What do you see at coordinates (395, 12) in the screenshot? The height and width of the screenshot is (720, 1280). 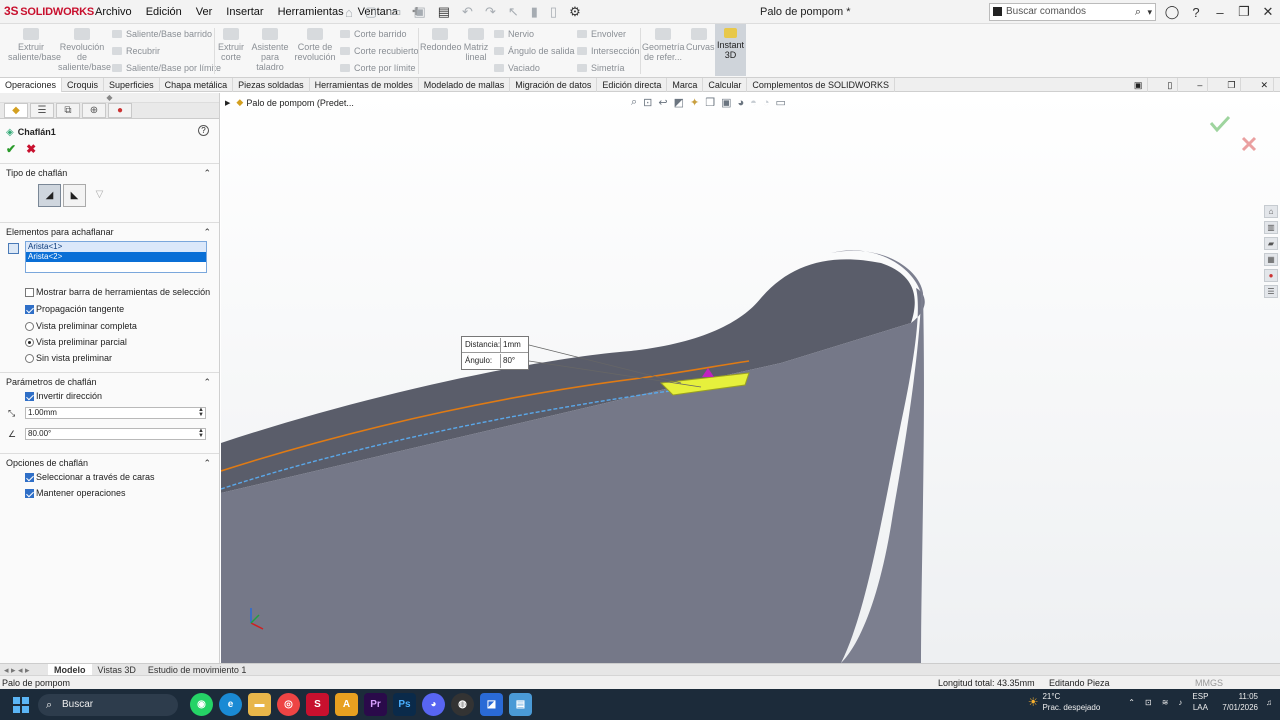 I see `open-icon: ▭` at bounding box center [395, 12].